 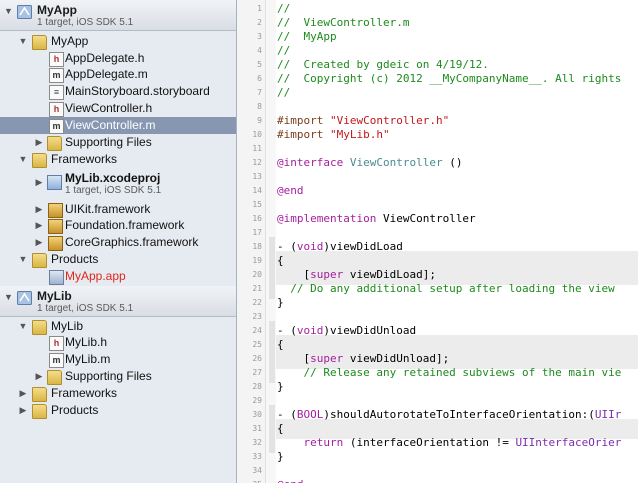 What do you see at coordinates (118, 15) in the screenshot?
I see `project-header-myapp: ▼ MyApp 1 target, iOS SDK 5.1` at bounding box center [118, 15].